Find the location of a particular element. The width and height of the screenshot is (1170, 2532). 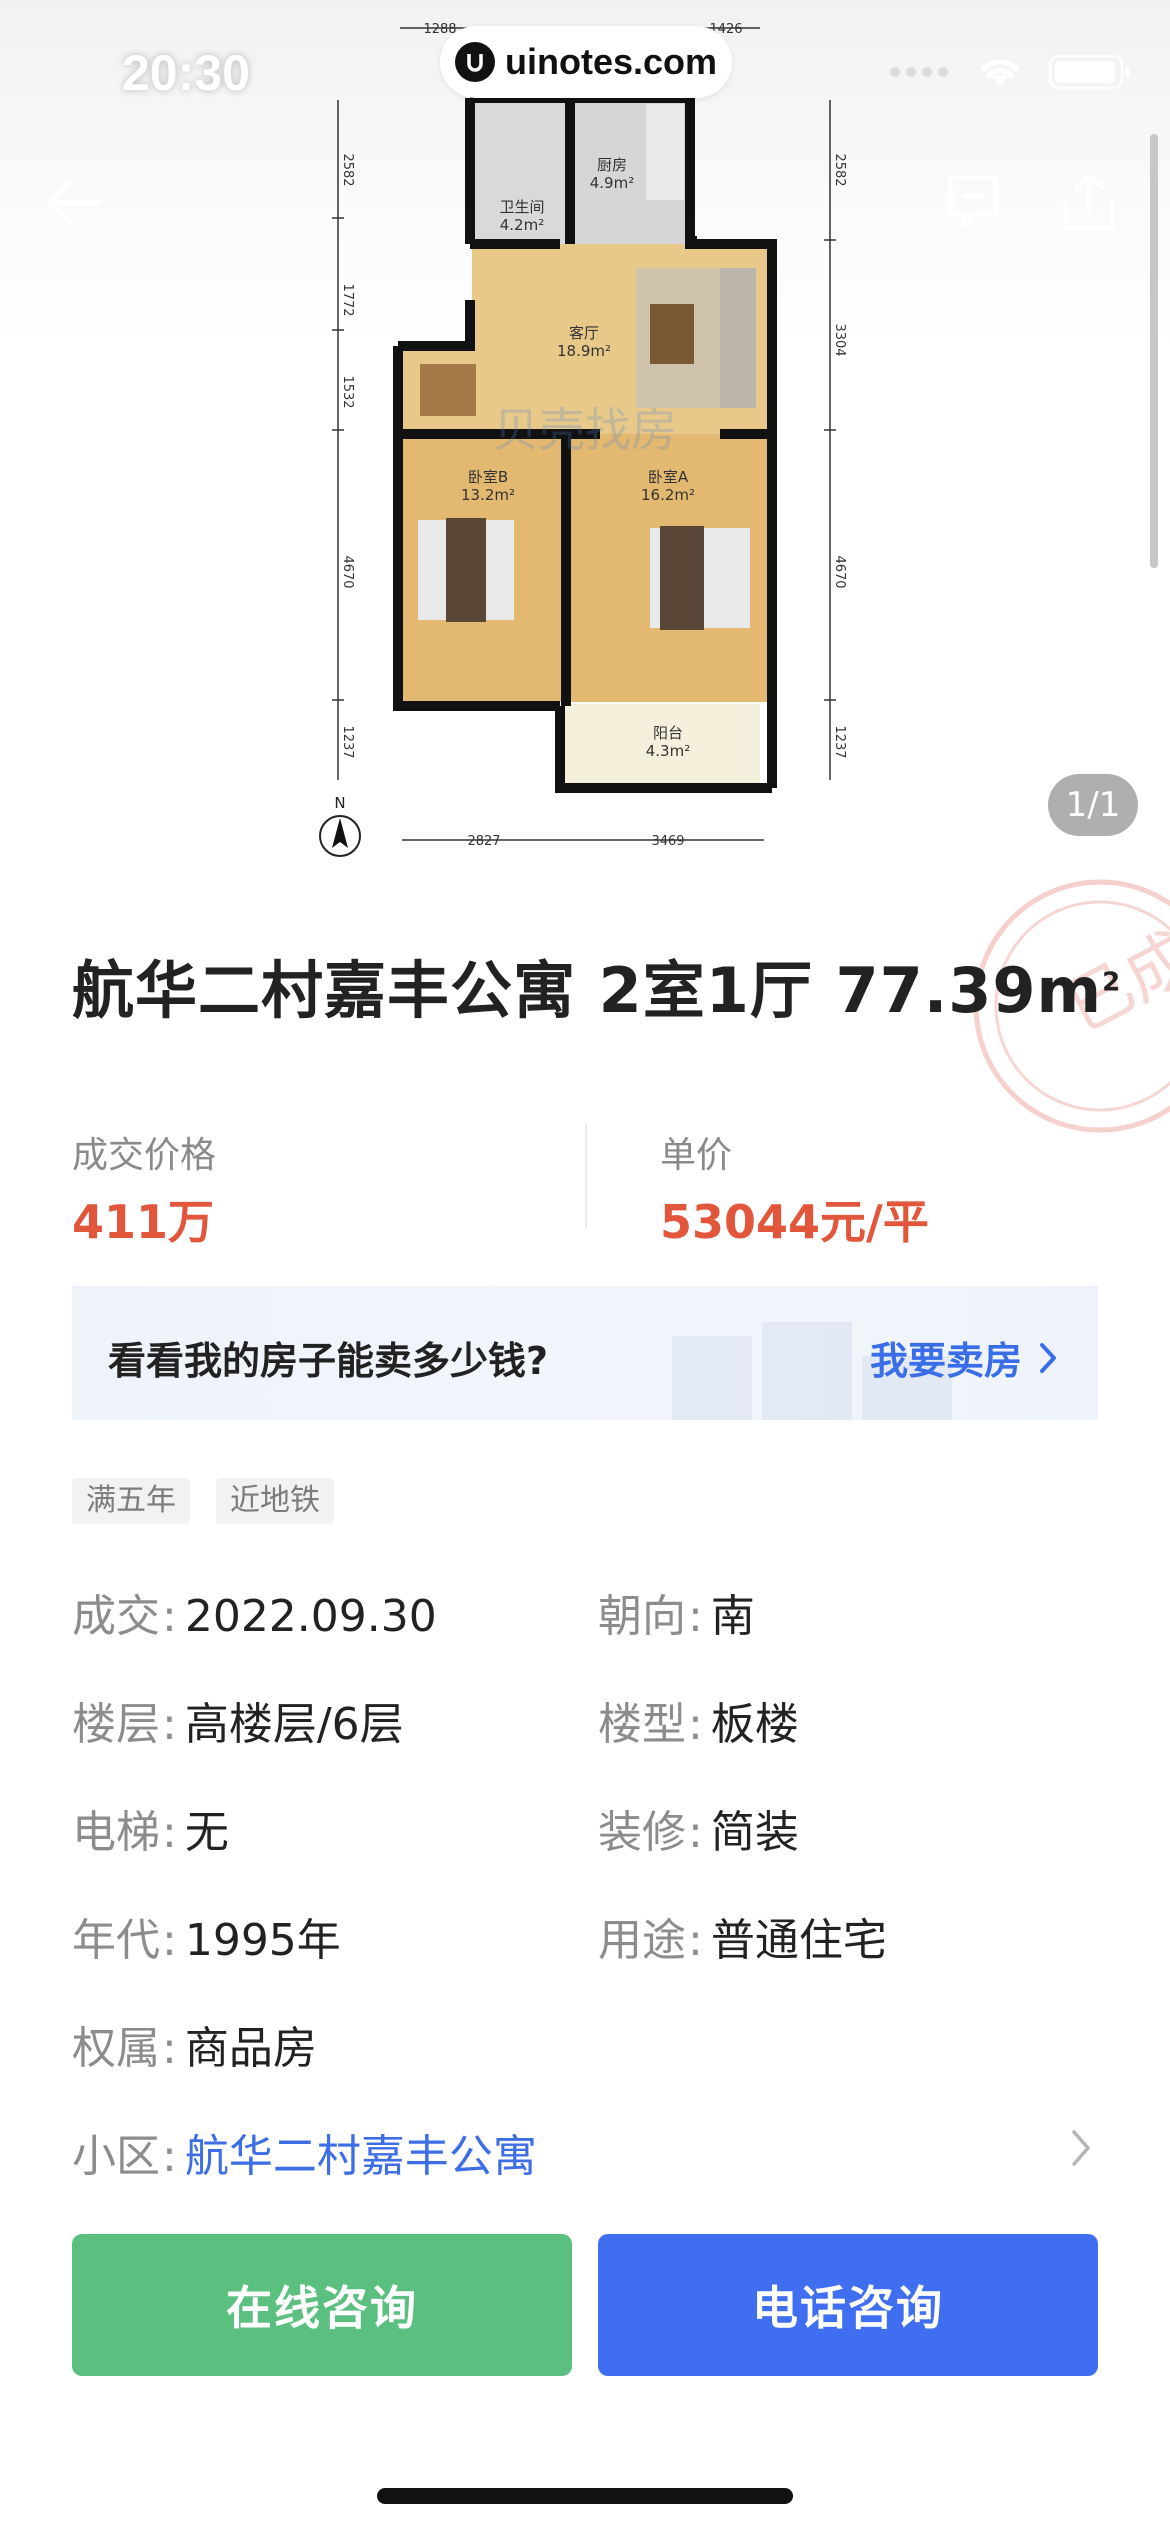

chat-bubble-icon is located at coordinates (973, 202).